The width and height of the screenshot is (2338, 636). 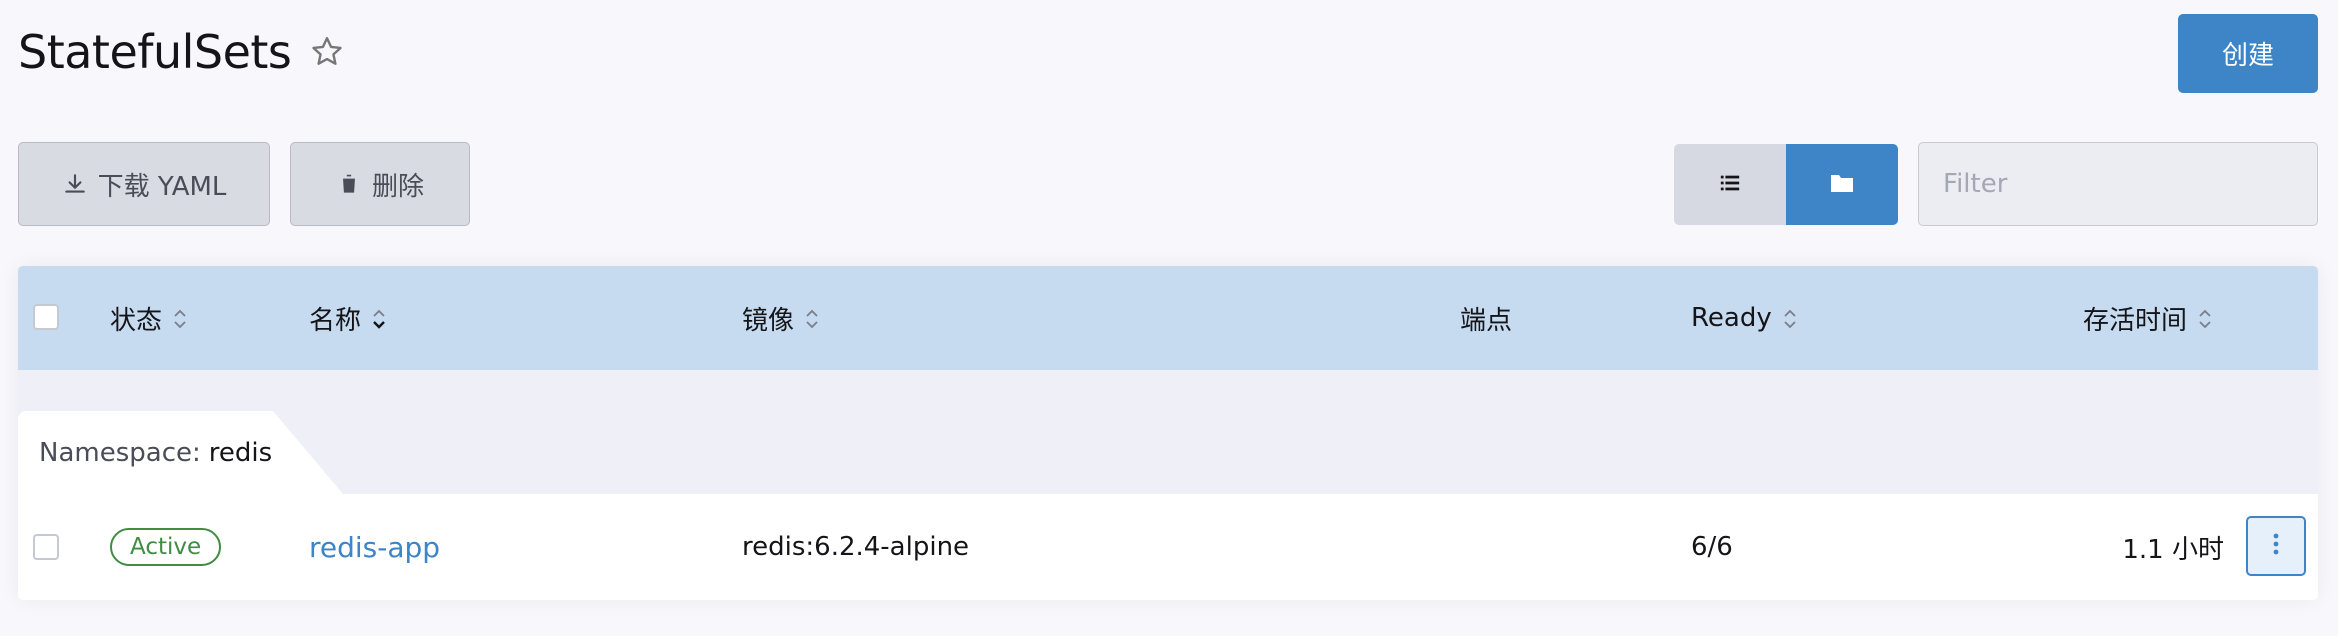 I want to click on column-header-age: 存活时间, so click(x=2148, y=318).